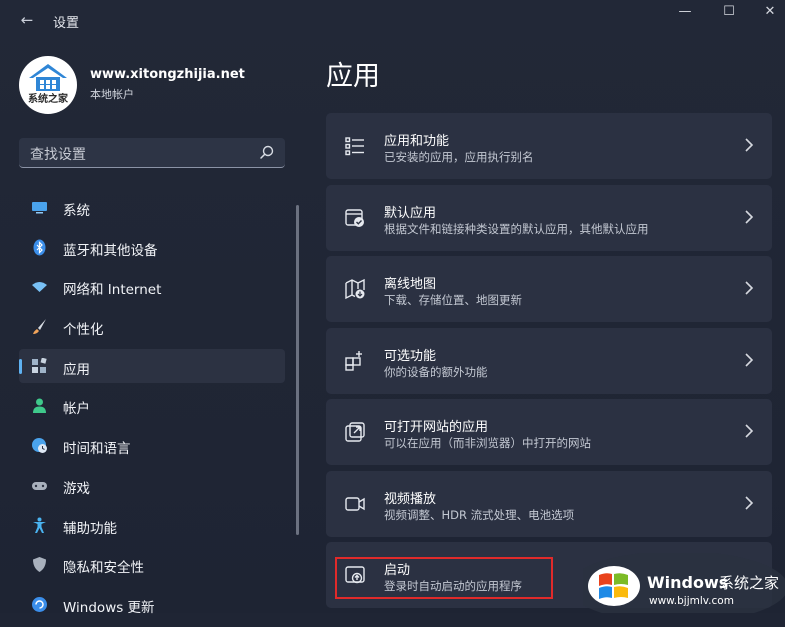 This screenshot has height=627, width=785. I want to click on sidebar-item-apps: 应用, so click(152, 365).